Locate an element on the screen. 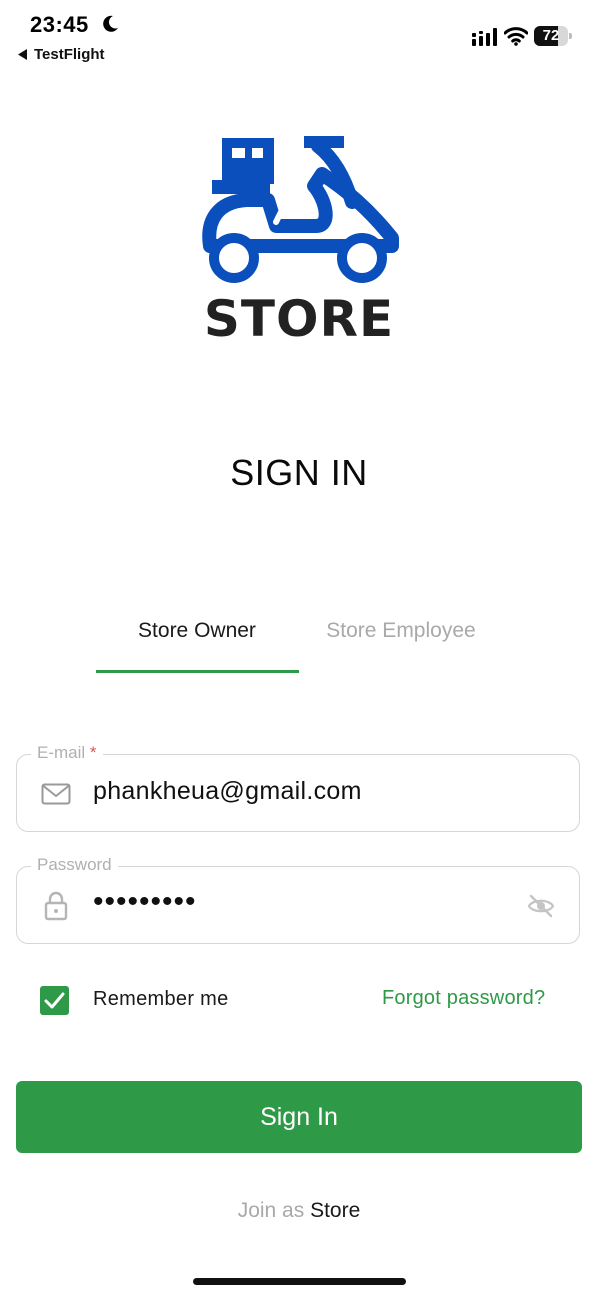  battery-indicator: 72 is located at coordinates (553, 36).